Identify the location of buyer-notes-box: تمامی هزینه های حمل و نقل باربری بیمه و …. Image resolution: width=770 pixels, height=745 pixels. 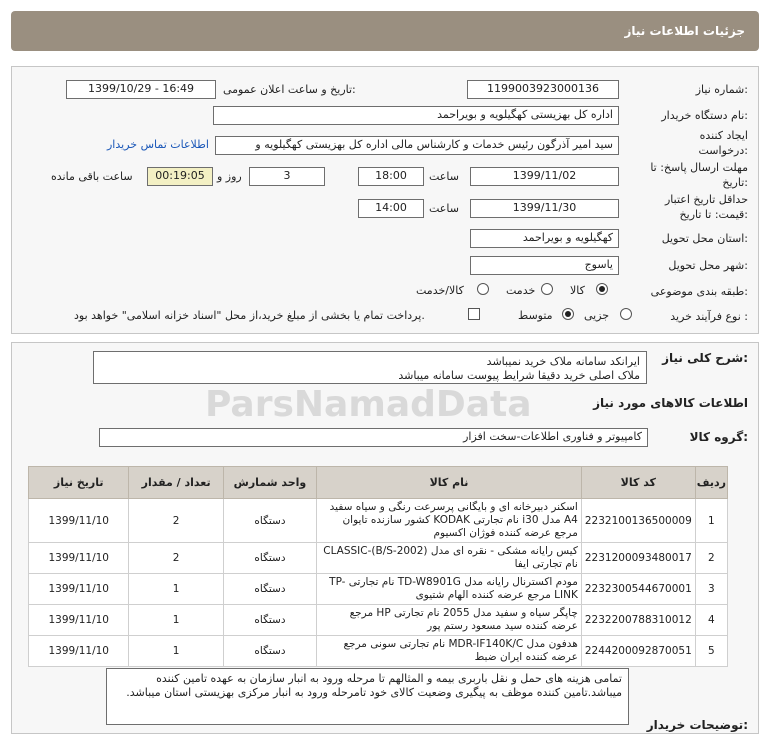
(367, 696).